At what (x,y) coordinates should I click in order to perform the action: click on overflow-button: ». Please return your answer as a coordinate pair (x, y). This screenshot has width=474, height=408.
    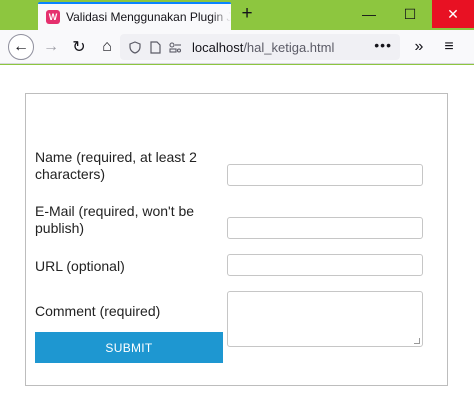
    Looking at the image, I should click on (419, 47).